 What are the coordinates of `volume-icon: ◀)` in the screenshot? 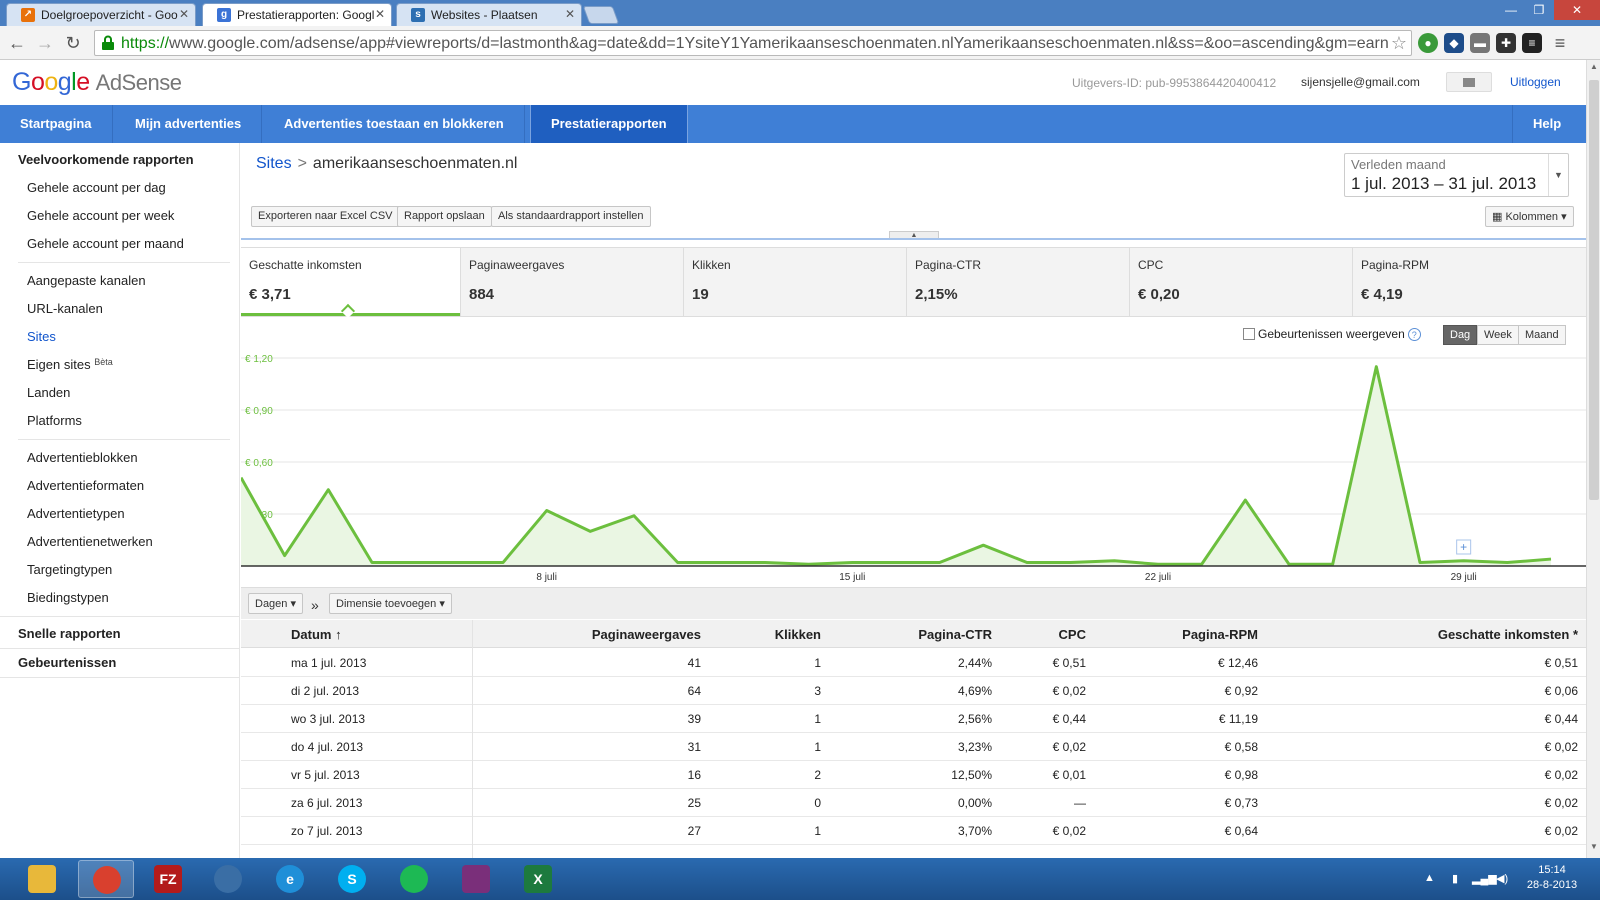 It's located at (1502, 878).